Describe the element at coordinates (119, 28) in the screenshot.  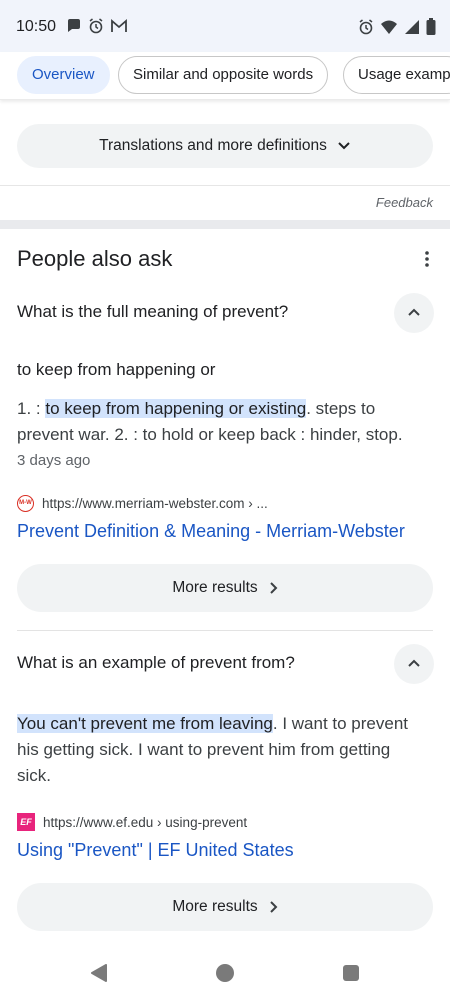
I see `gmail-icon` at that location.